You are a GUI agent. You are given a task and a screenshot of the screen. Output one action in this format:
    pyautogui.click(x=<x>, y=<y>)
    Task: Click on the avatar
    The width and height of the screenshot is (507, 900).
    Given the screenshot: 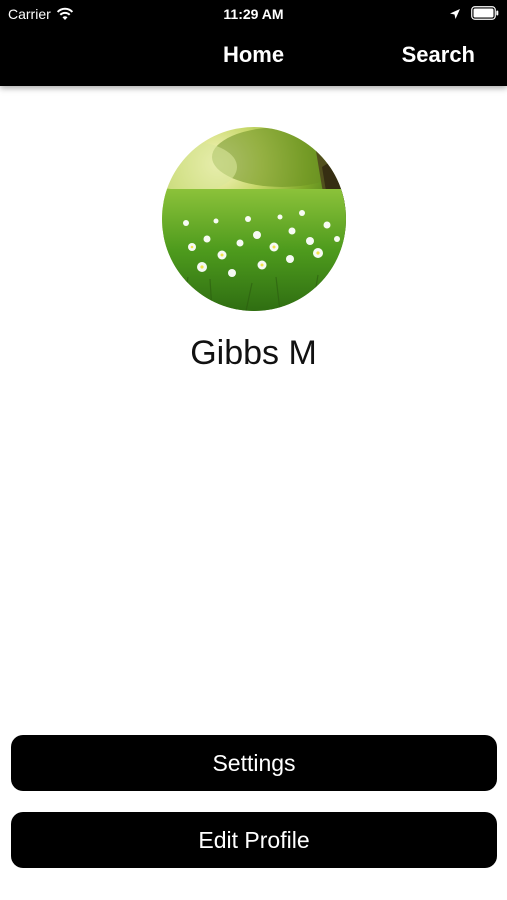 What is the action you would take?
    pyautogui.click(x=254, y=219)
    